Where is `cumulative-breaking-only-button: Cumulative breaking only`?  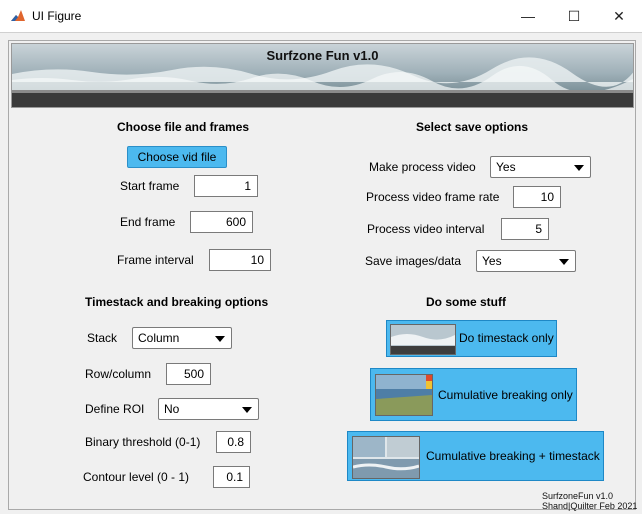
cumulative-breaking-only-button: Cumulative breaking only is located at coordinates (473, 394).